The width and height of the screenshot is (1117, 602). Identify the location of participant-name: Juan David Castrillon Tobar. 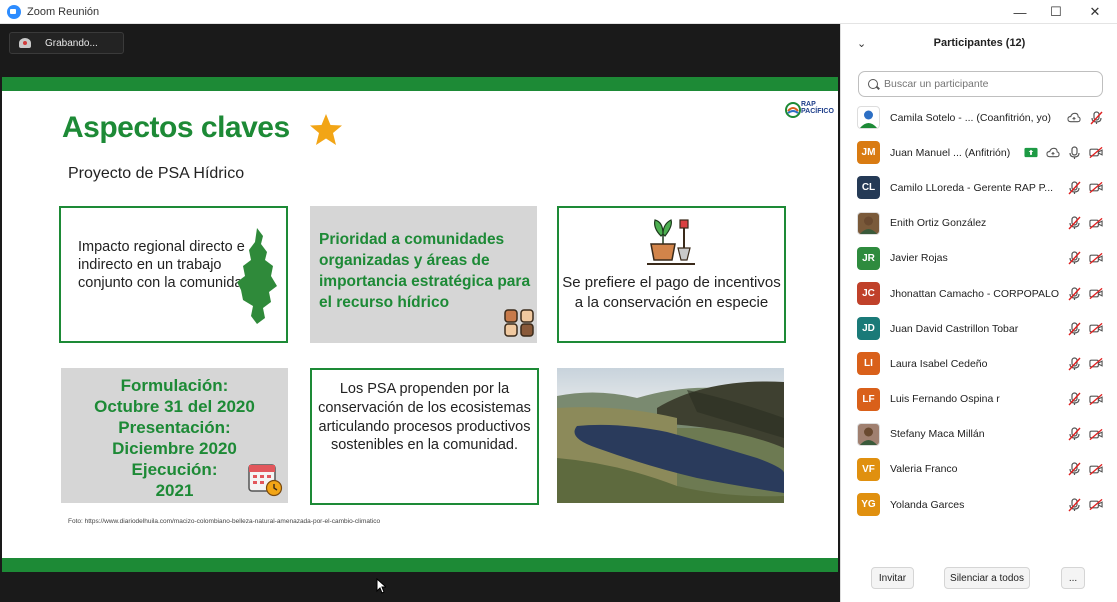
(954, 328).